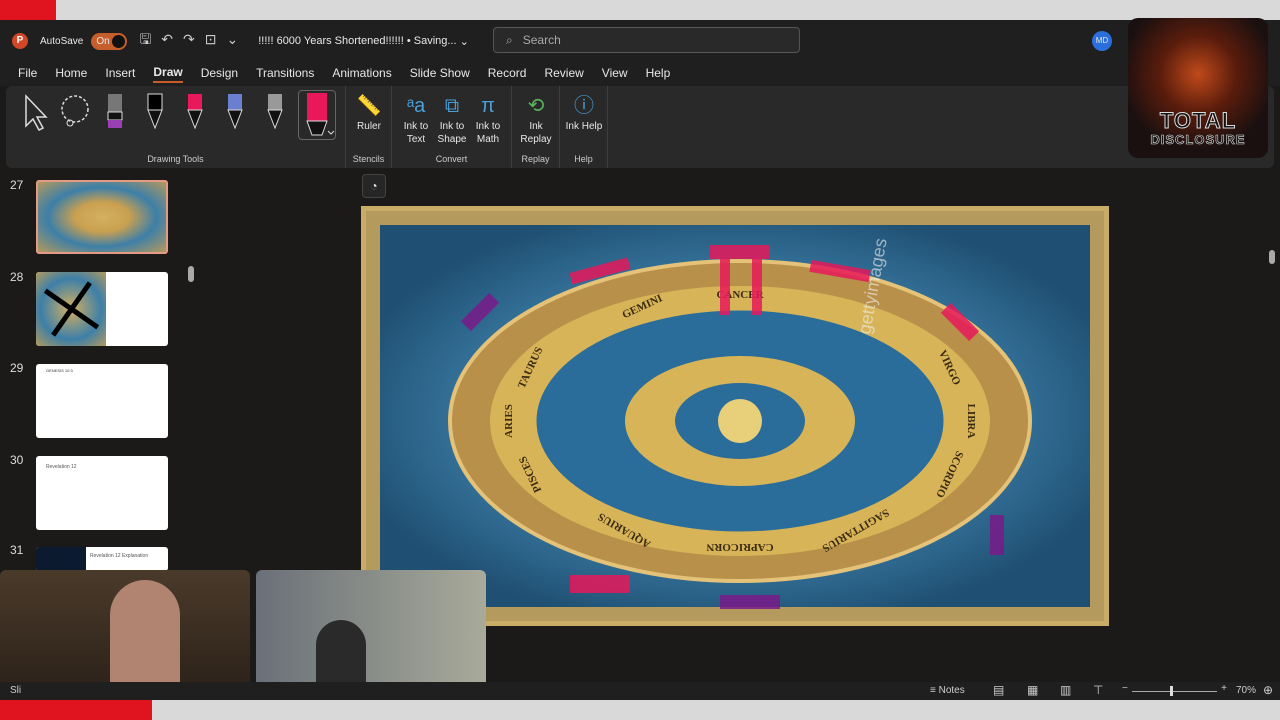 The height and width of the screenshot is (720, 1280). What do you see at coordinates (275, 112) in the screenshot?
I see `pencil-icon` at bounding box center [275, 112].